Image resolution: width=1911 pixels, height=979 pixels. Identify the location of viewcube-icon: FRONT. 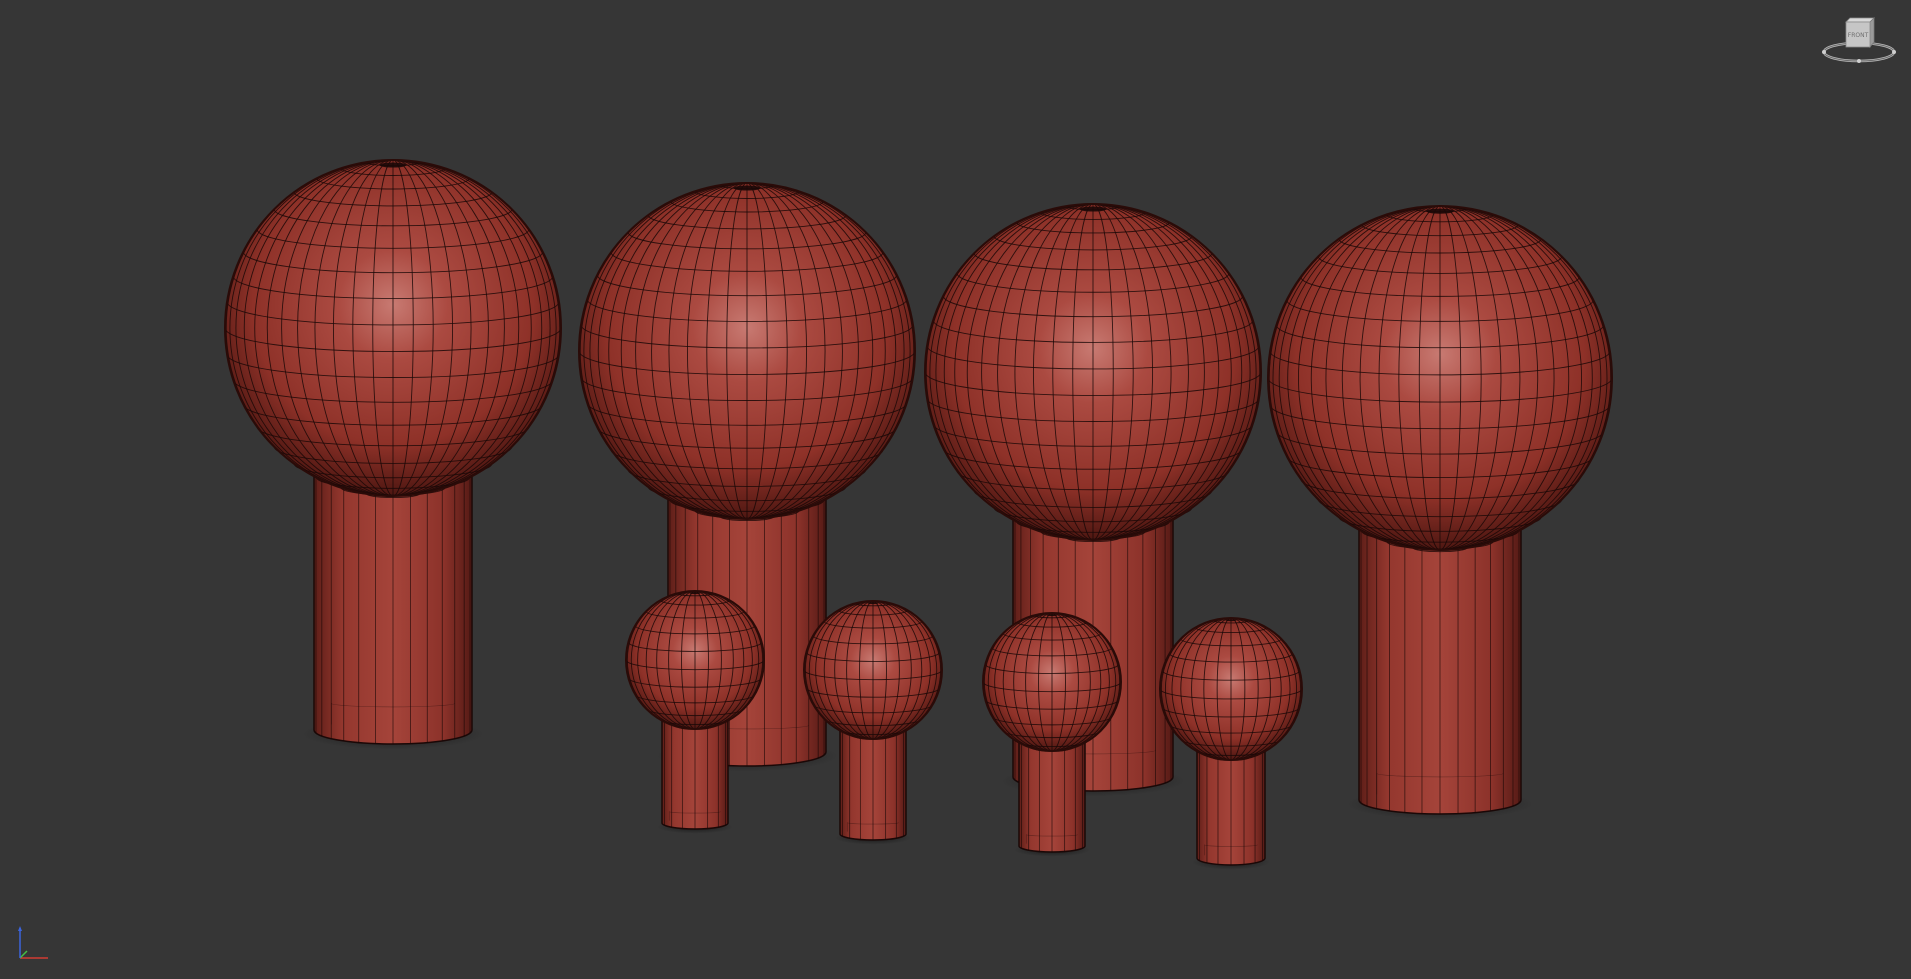
(1859, 43).